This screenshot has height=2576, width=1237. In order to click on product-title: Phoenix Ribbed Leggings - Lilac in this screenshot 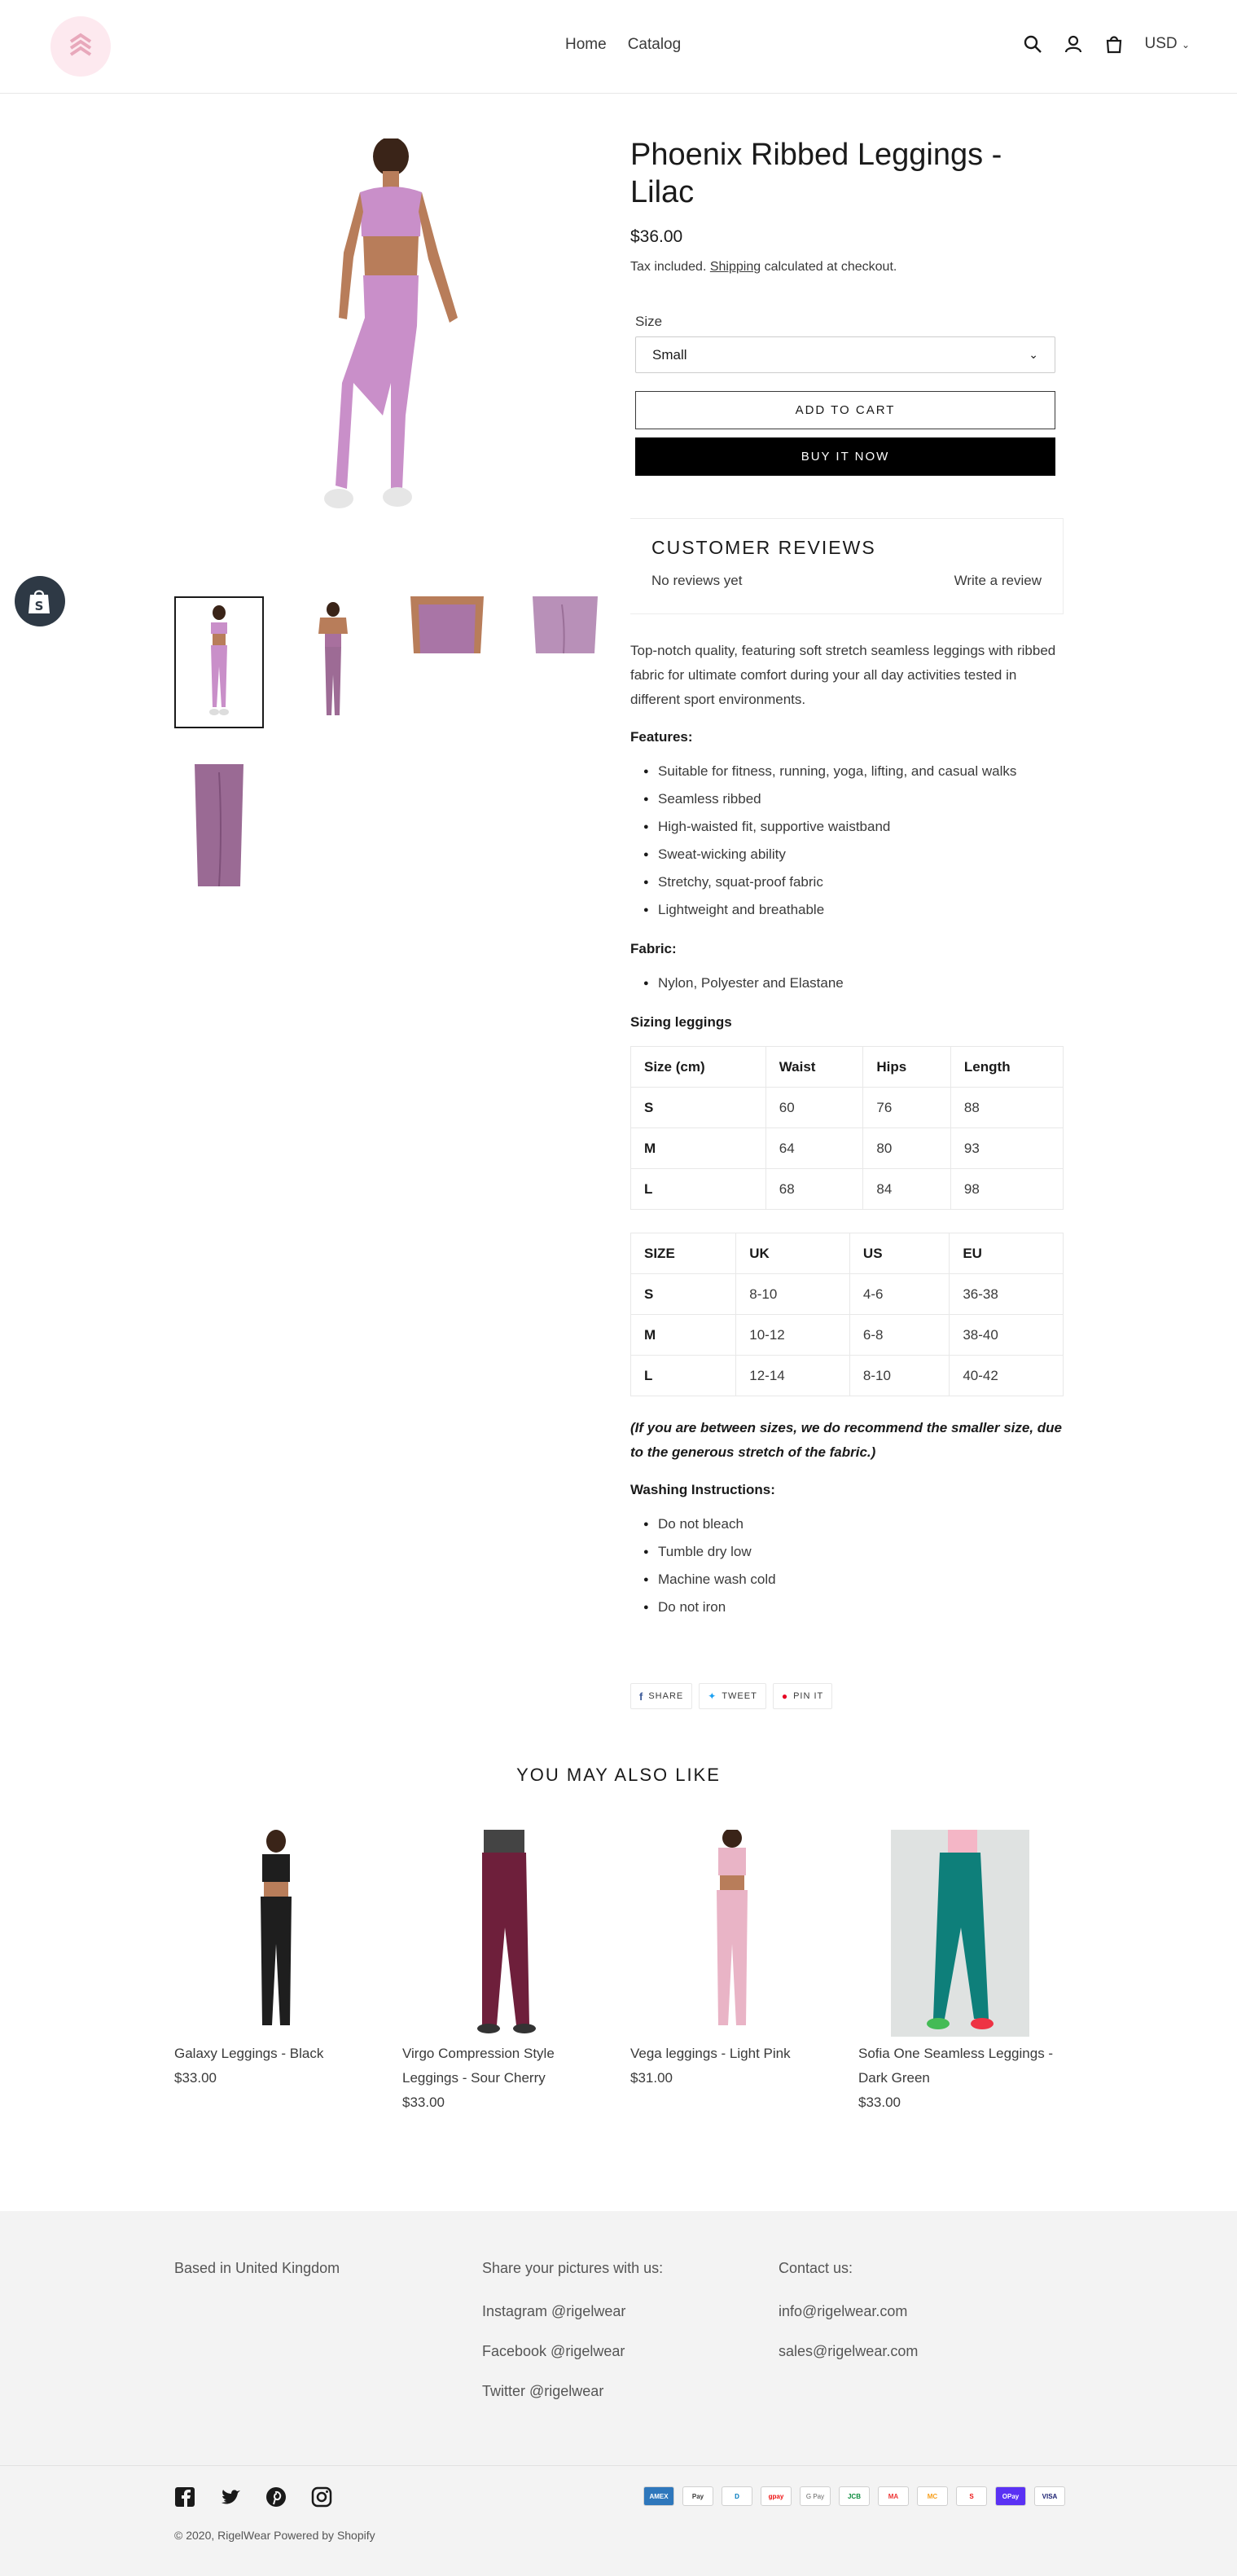, I will do `click(816, 173)`.